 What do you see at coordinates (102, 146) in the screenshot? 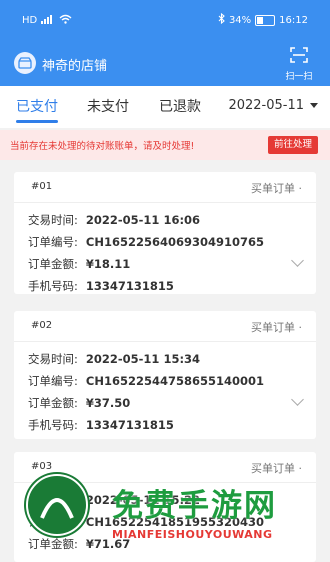
I see `alert-message: 当前存在未处理的待对账账单，请及时处理!` at bounding box center [102, 146].